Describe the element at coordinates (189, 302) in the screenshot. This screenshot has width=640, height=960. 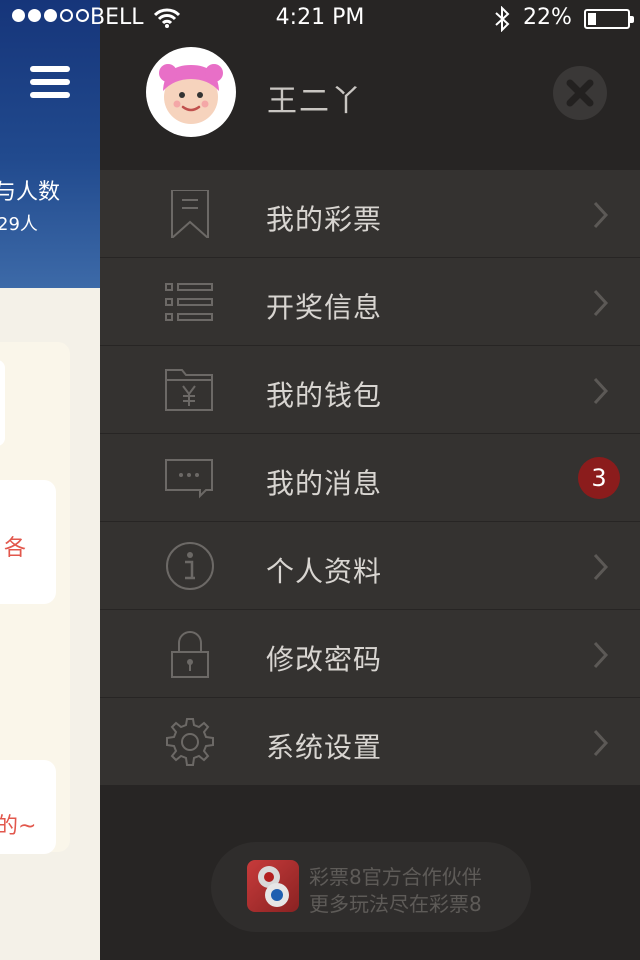
I see `list-icon` at that location.